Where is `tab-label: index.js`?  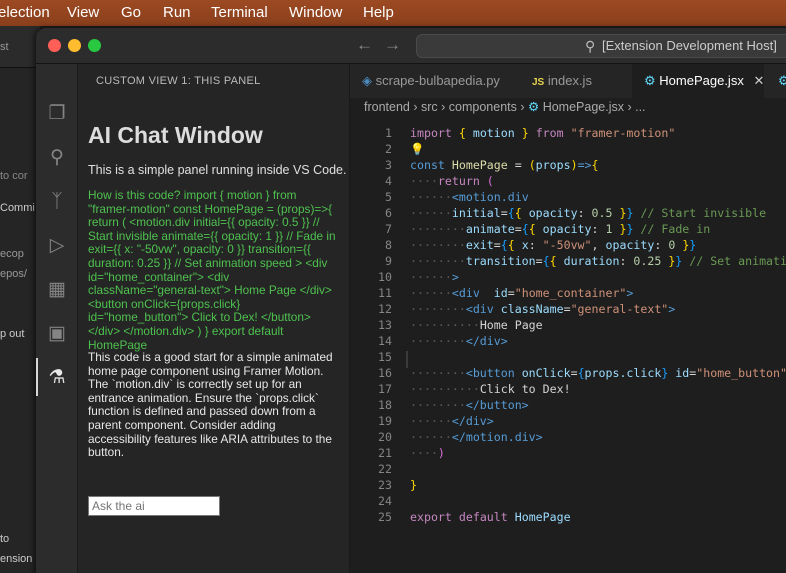 tab-label: index.js is located at coordinates (569, 80).